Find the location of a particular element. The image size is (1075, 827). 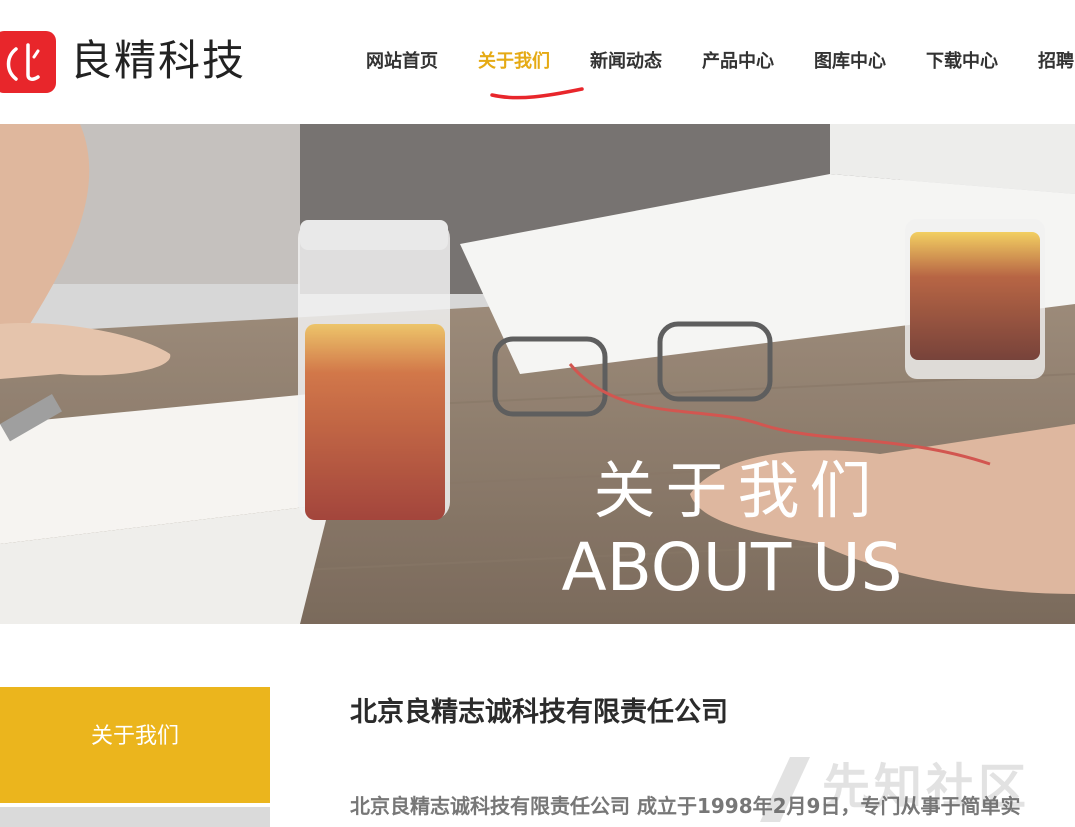

main-nav: 网站首页 关于我们 新闻动态 产品中心 图库中心 下载中心 招聘中心 is located at coordinates (710, 64).